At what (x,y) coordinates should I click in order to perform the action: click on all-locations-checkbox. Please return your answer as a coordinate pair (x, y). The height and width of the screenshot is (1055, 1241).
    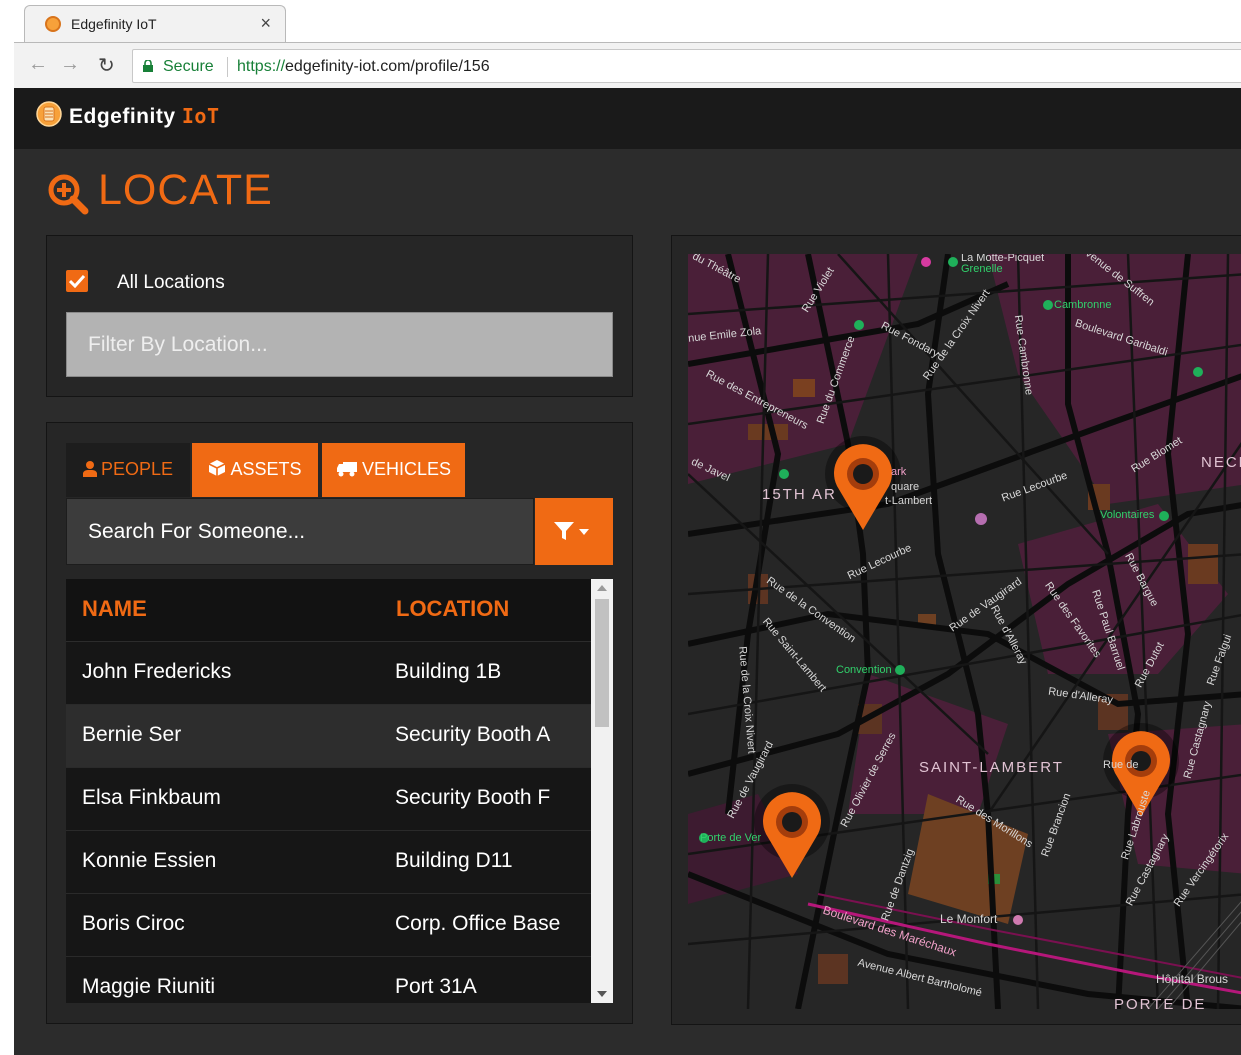
    Looking at the image, I should click on (77, 281).